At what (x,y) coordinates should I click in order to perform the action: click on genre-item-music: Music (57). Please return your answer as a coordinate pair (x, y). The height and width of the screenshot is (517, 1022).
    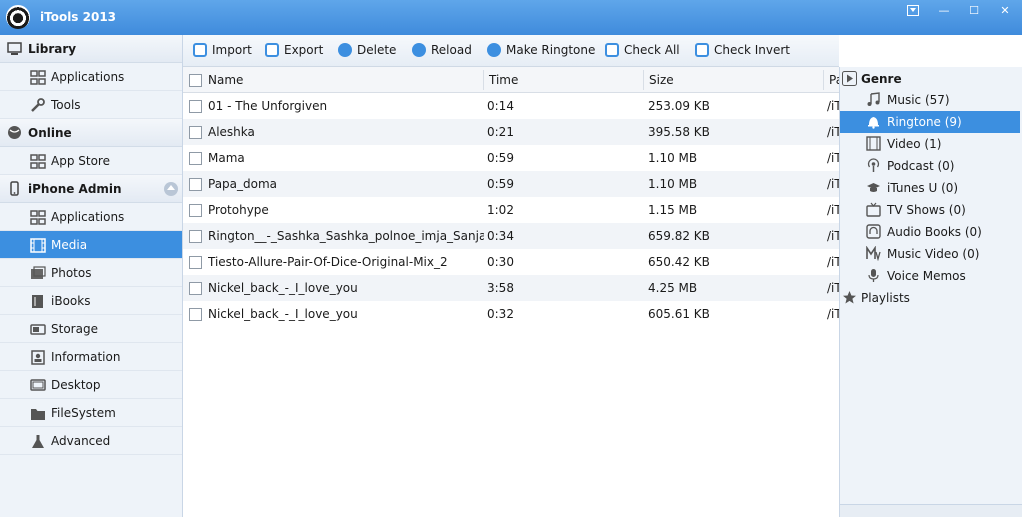
    Looking at the image, I should click on (930, 100).